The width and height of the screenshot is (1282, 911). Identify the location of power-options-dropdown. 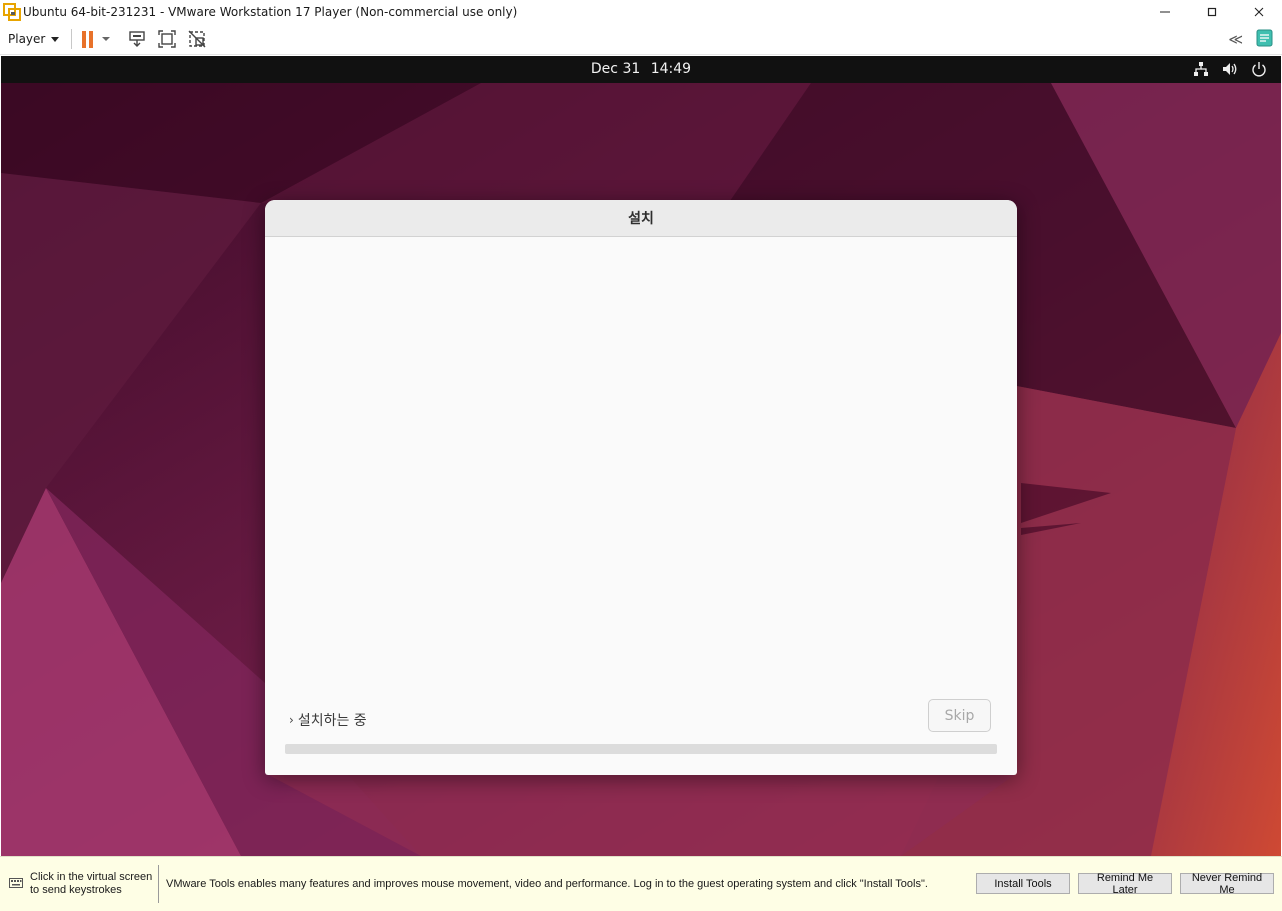
(106, 39).